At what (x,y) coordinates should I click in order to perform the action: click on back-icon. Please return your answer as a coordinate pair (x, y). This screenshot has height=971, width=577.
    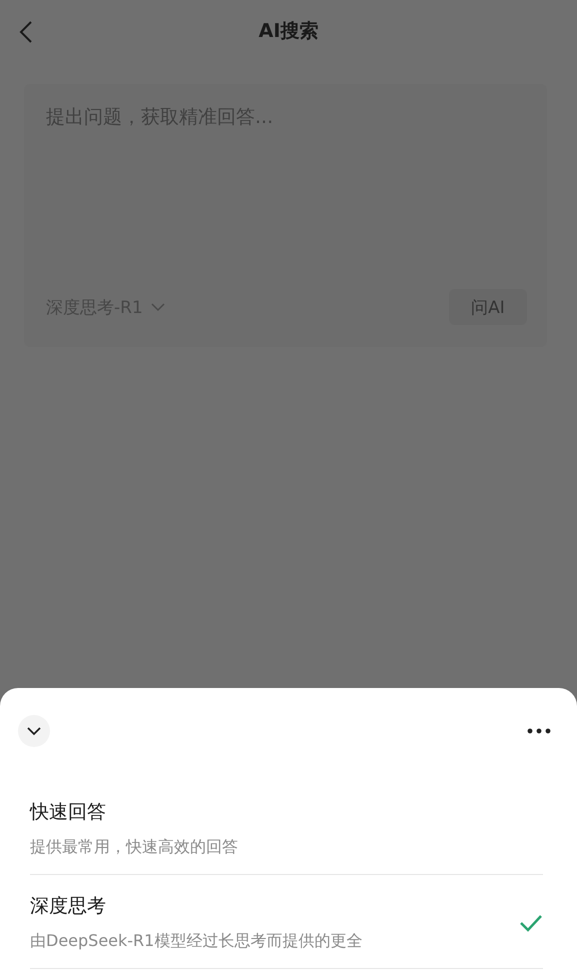
    Looking at the image, I should click on (26, 32).